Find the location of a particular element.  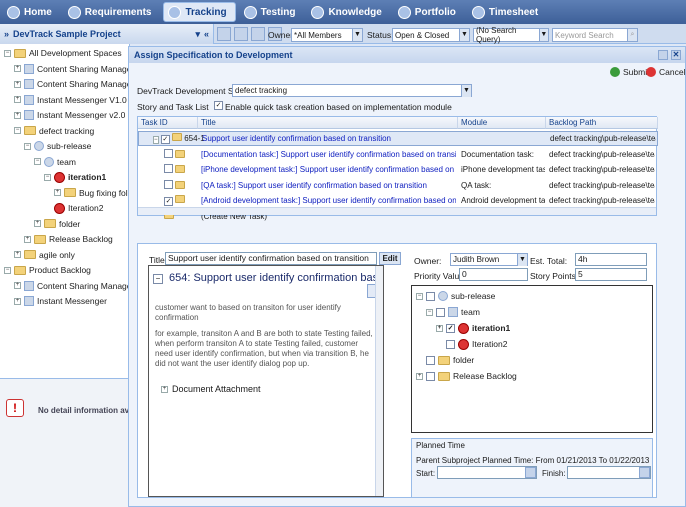

edit-button: Edit is located at coordinates (390, 258).